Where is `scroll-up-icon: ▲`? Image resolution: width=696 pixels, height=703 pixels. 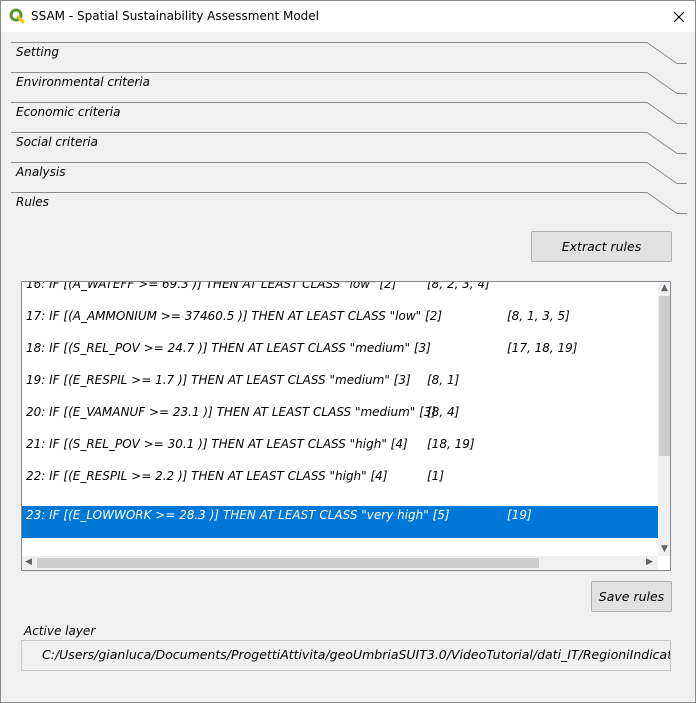 scroll-up-icon: ▲ is located at coordinates (664, 288).